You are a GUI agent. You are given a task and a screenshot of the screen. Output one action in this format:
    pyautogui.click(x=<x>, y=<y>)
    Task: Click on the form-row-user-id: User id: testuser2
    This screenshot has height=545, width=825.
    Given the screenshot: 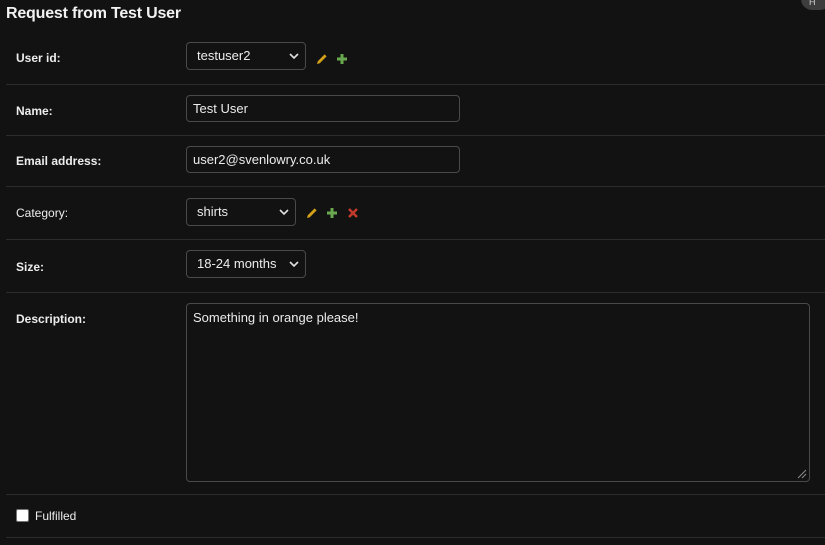 What is the action you would take?
    pyautogui.click(x=415, y=59)
    